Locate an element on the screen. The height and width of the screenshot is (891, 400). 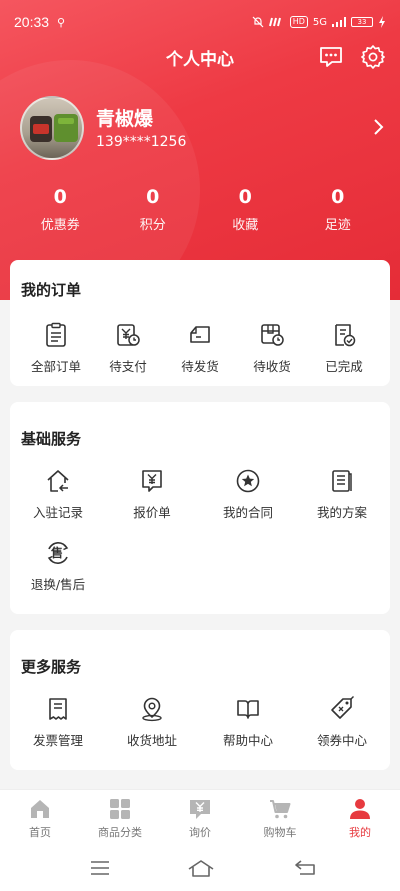
tab-label: 商品分类 is located at coordinates (120, 832).